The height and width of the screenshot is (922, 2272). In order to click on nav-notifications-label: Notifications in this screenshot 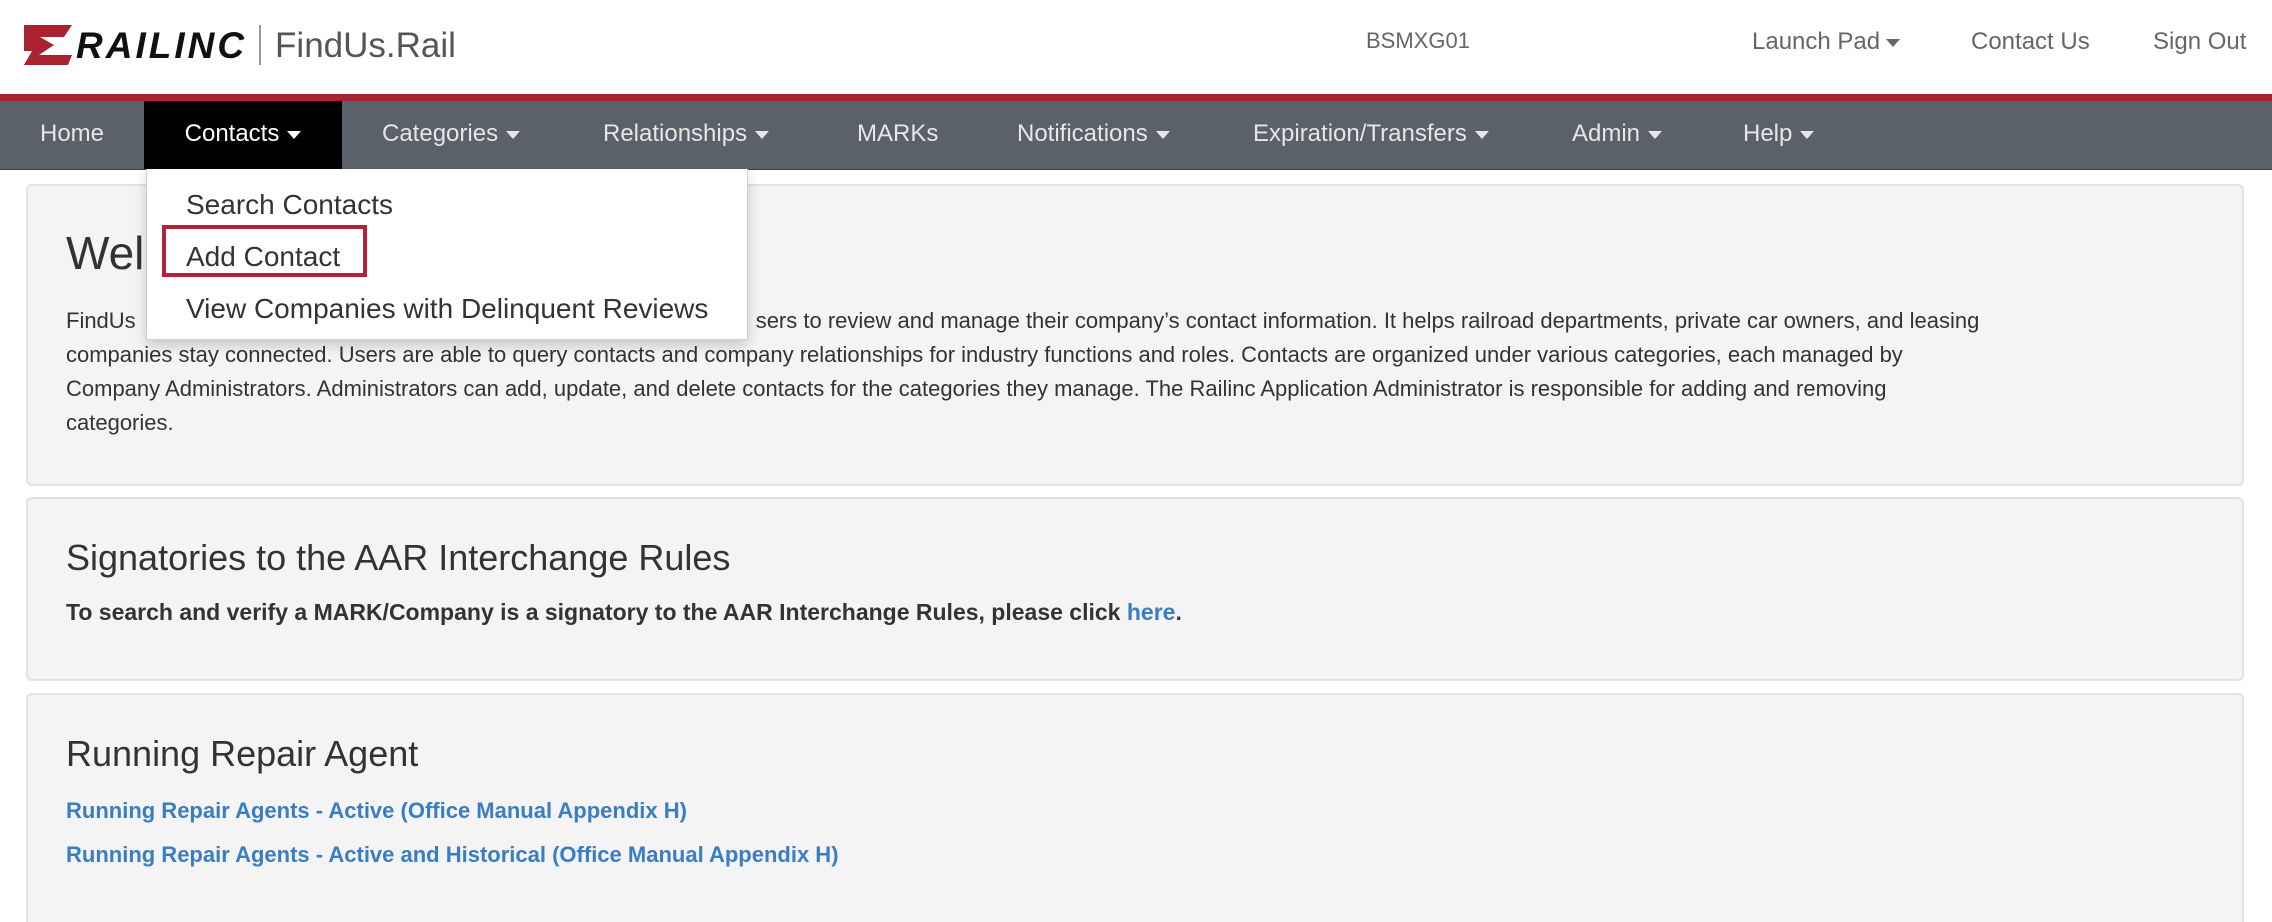, I will do `click(1082, 133)`.